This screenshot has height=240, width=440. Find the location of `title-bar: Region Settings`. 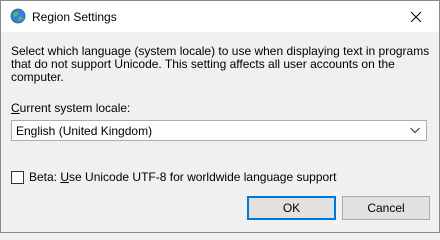

title-bar: Region Settings is located at coordinates (220, 16).